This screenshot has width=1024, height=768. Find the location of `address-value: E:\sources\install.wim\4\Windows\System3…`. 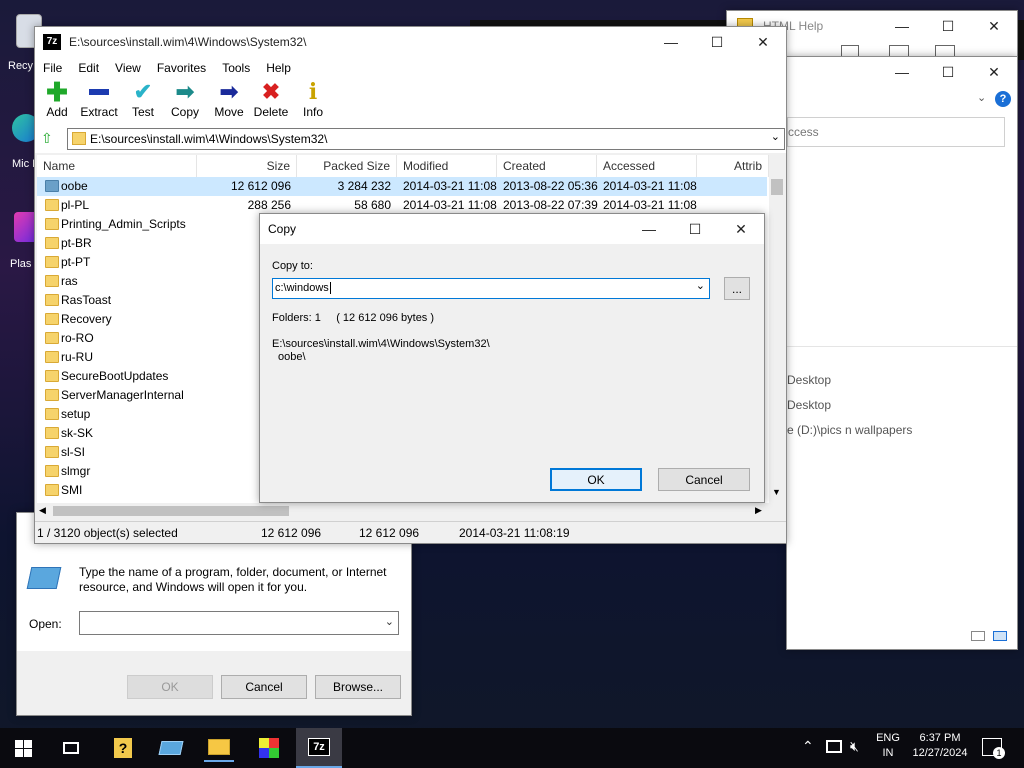

address-value: E:\sources\install.wim\4\Windows\System3… is located at coordinates (208, 139).